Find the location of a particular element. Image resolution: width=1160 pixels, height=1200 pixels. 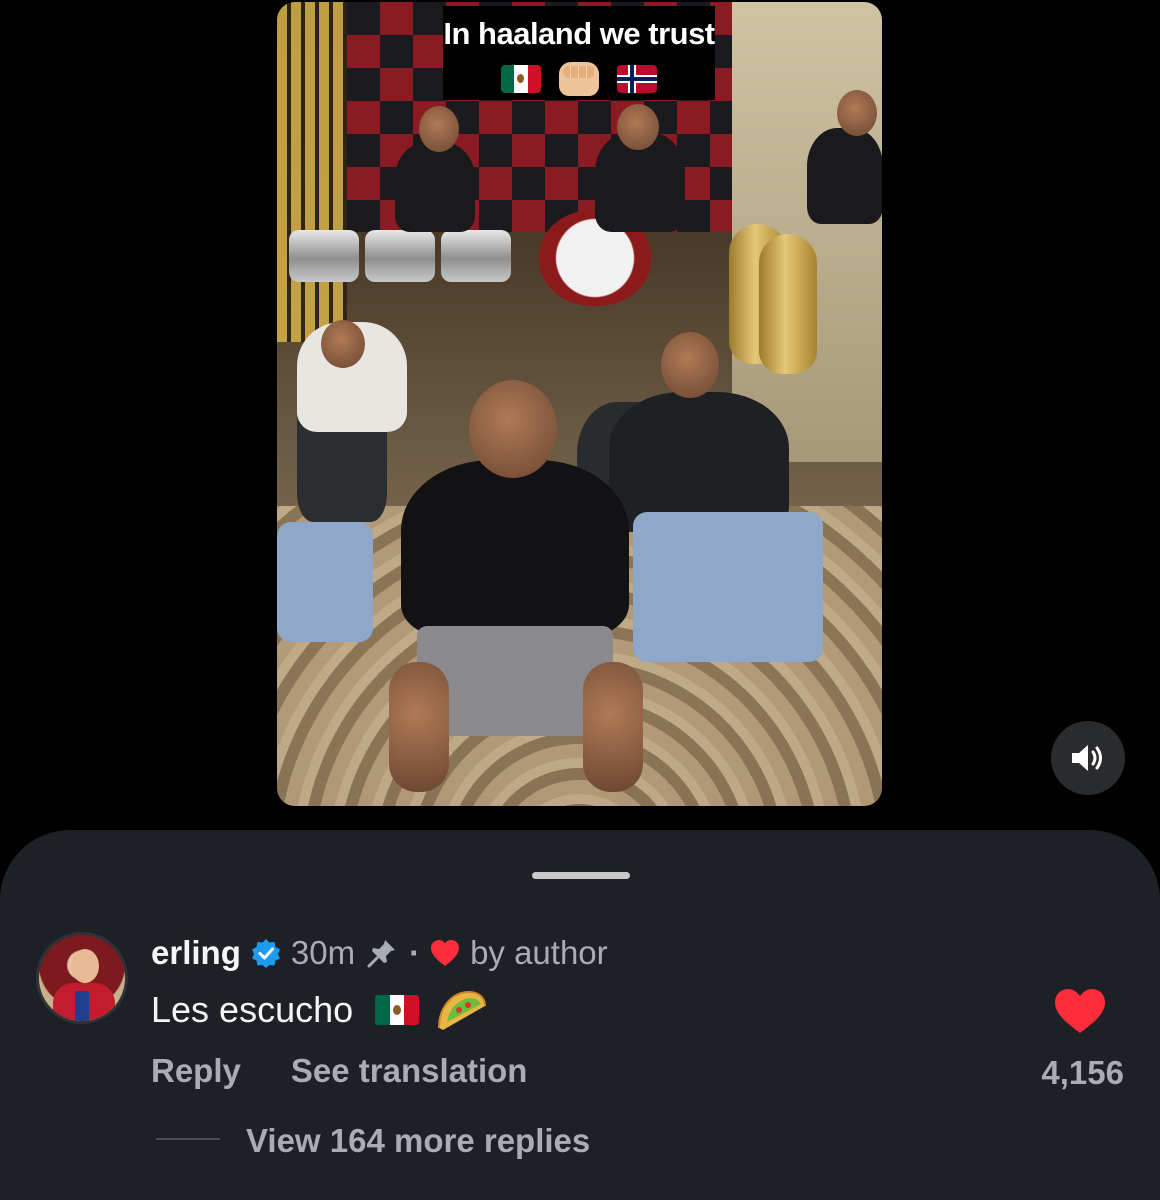

norway-flag-icon is located at coordinates (637, 79).